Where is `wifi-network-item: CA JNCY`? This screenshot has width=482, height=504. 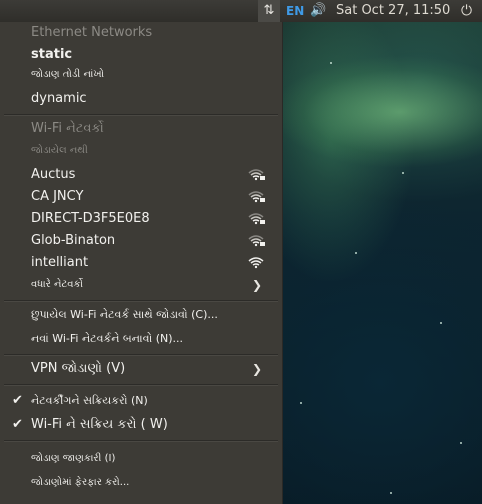 wifi-network-item: CA JNCY is located at coordinates (151, 197).